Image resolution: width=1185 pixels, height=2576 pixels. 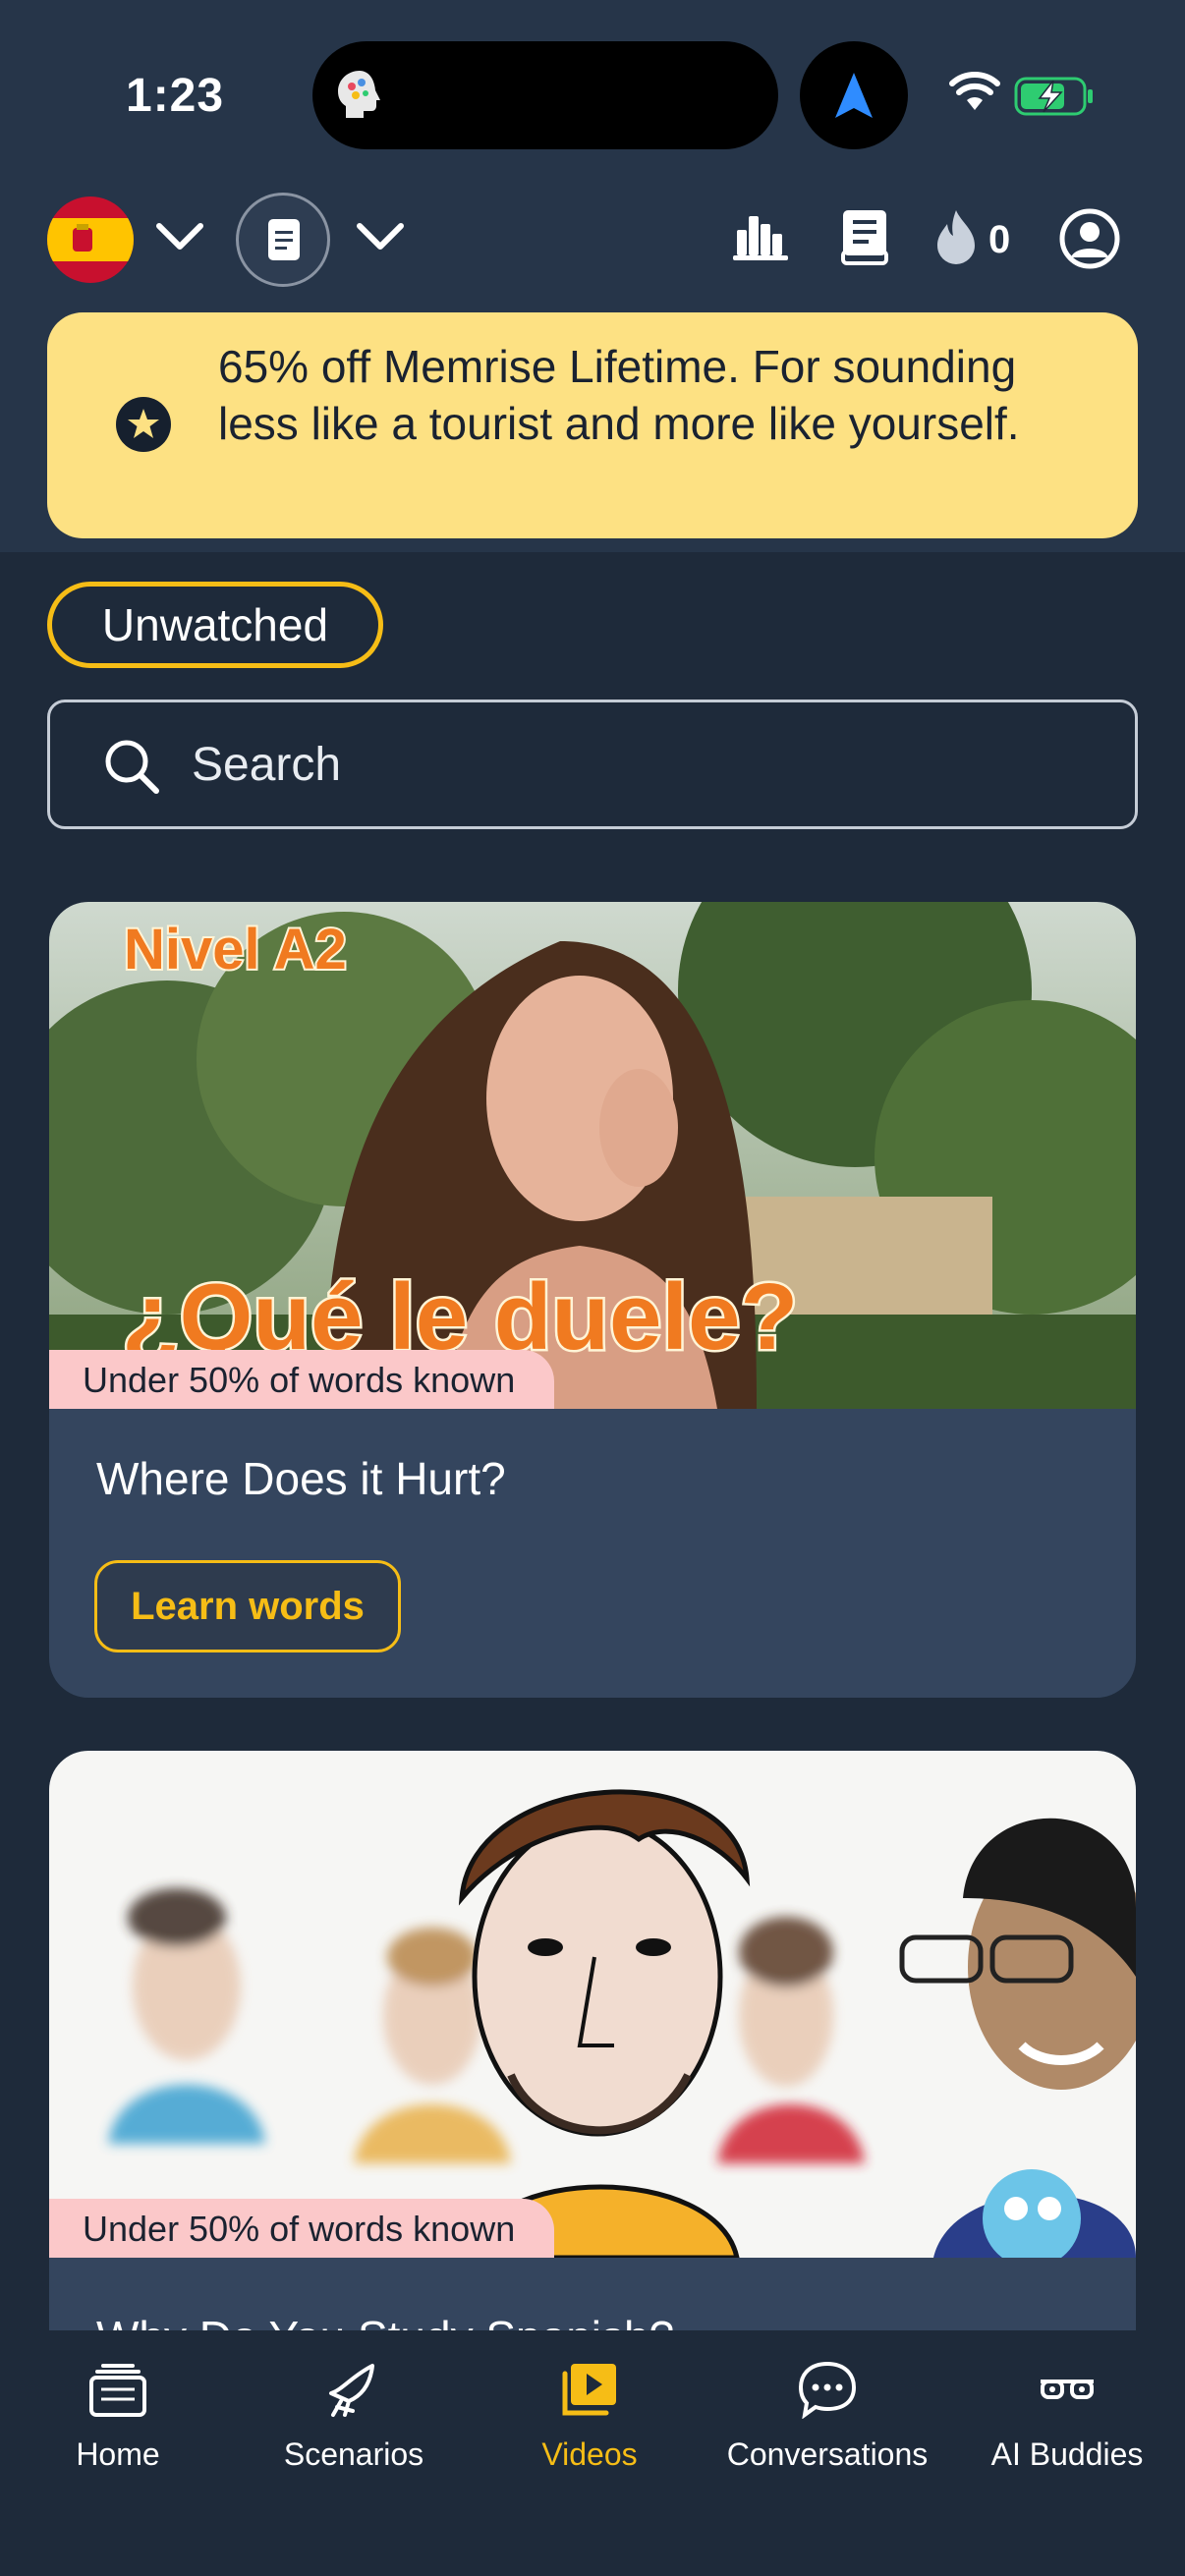 I want to click on battery-charging-icon, so click(x=1053, y=96).